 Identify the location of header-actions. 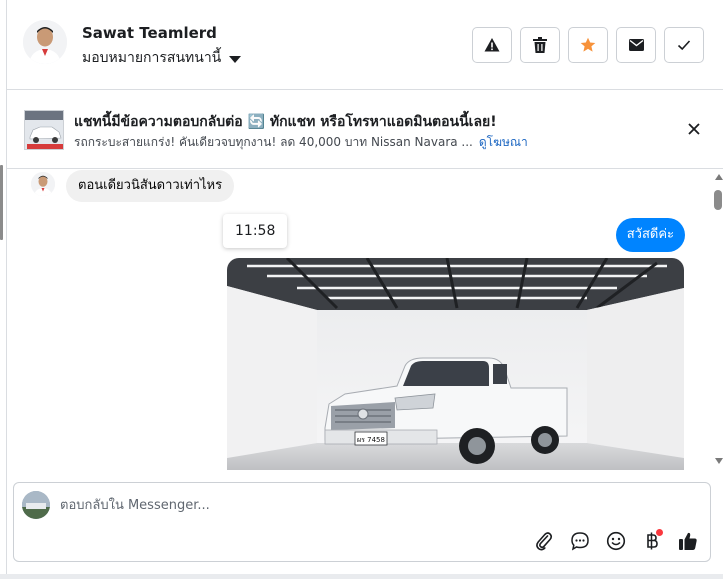
(588, 45).